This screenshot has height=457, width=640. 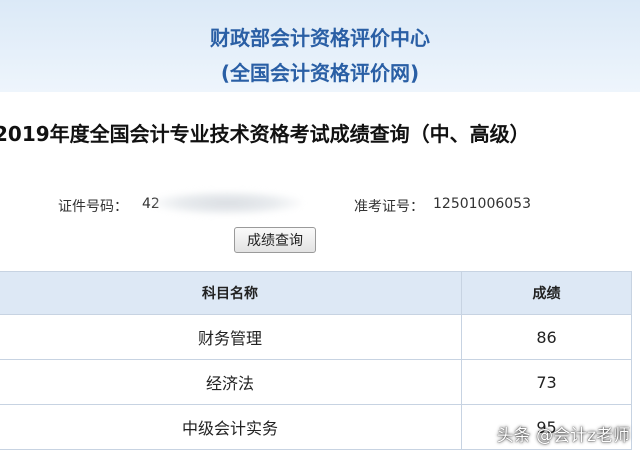 What do you see at coordinates (231, 382) in the screenshot?
I see `subject-cell: 经济法` at bounding box center [231, 382].